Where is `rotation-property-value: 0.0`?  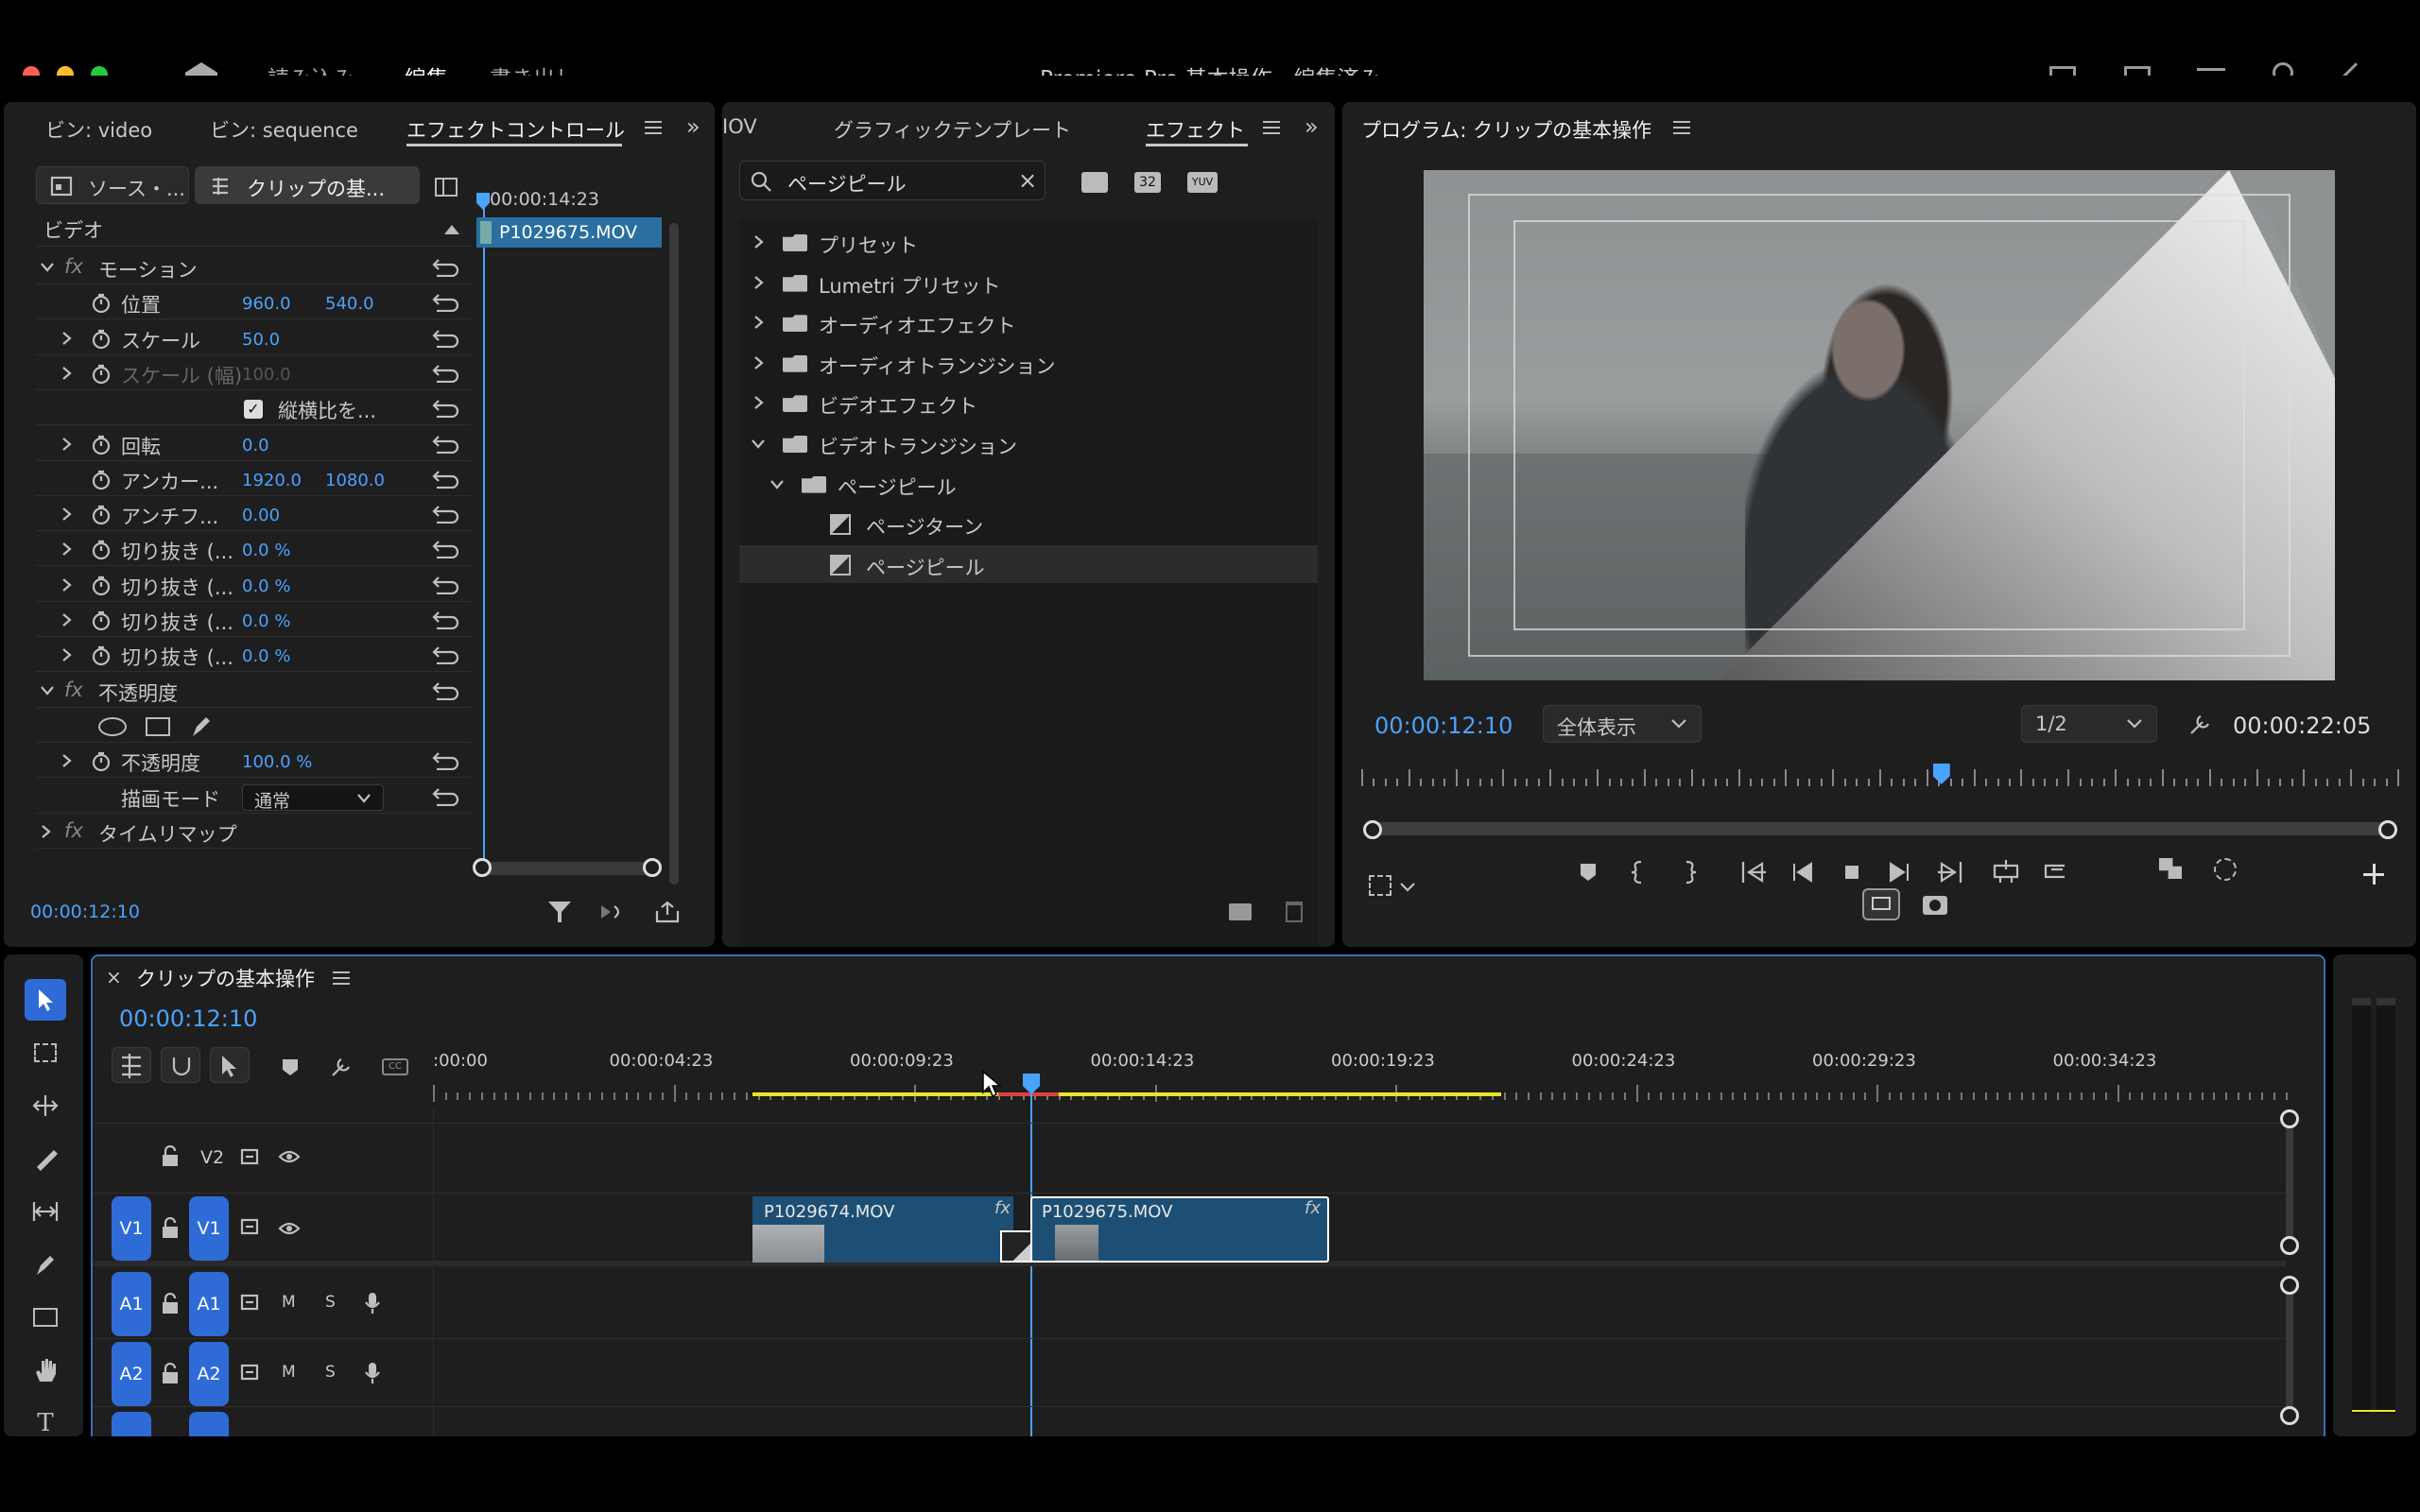
rotation-property-value: 0.0 is located at coordinates (256, 445).